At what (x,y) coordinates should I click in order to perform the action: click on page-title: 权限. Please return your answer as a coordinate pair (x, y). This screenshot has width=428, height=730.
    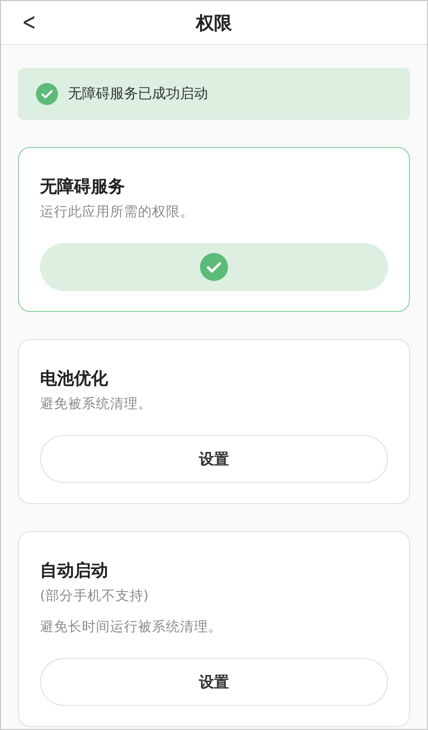
    Looking at the image, I should click on (214, 23).